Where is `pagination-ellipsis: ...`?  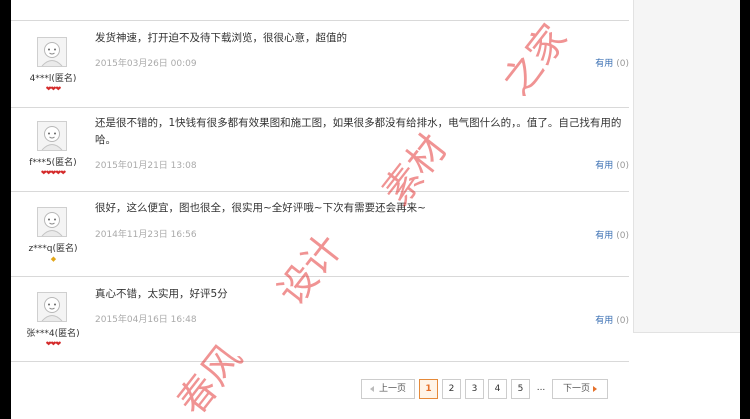 pagination-ellipsis: ... is located at coordinates (541, 388).